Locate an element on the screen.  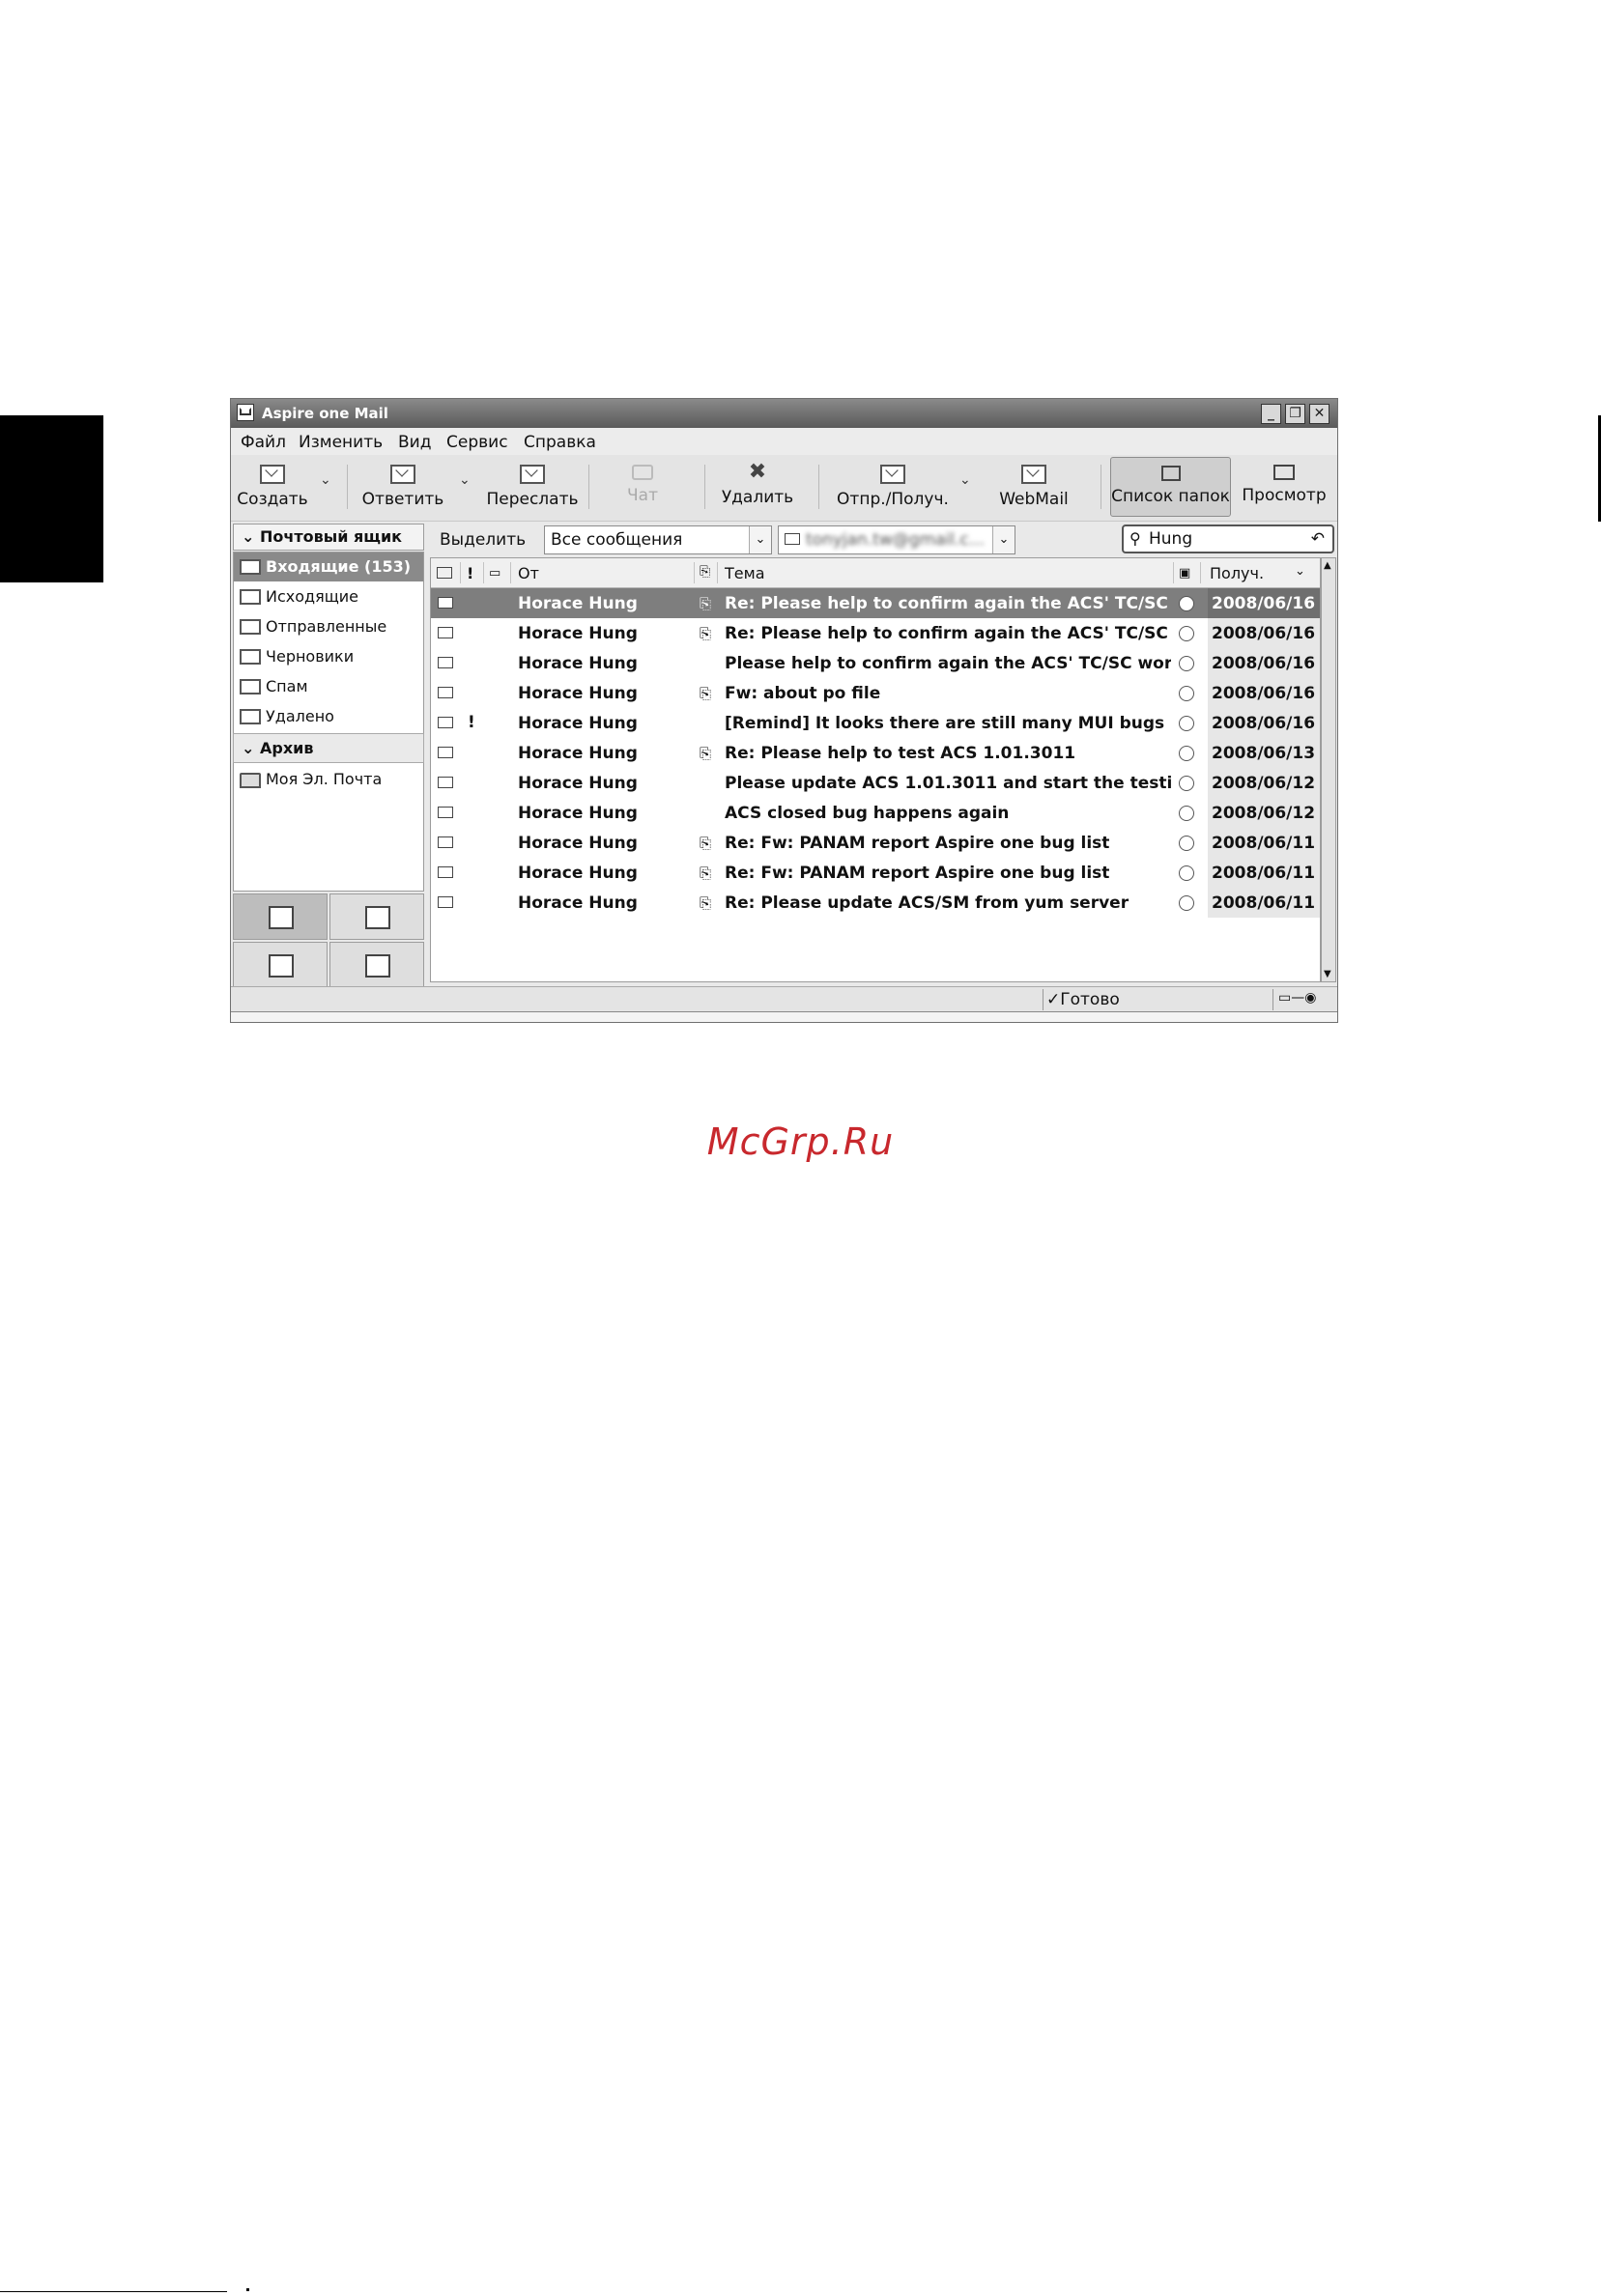
minimize-button: _ is located at coordinates (1271, 414).